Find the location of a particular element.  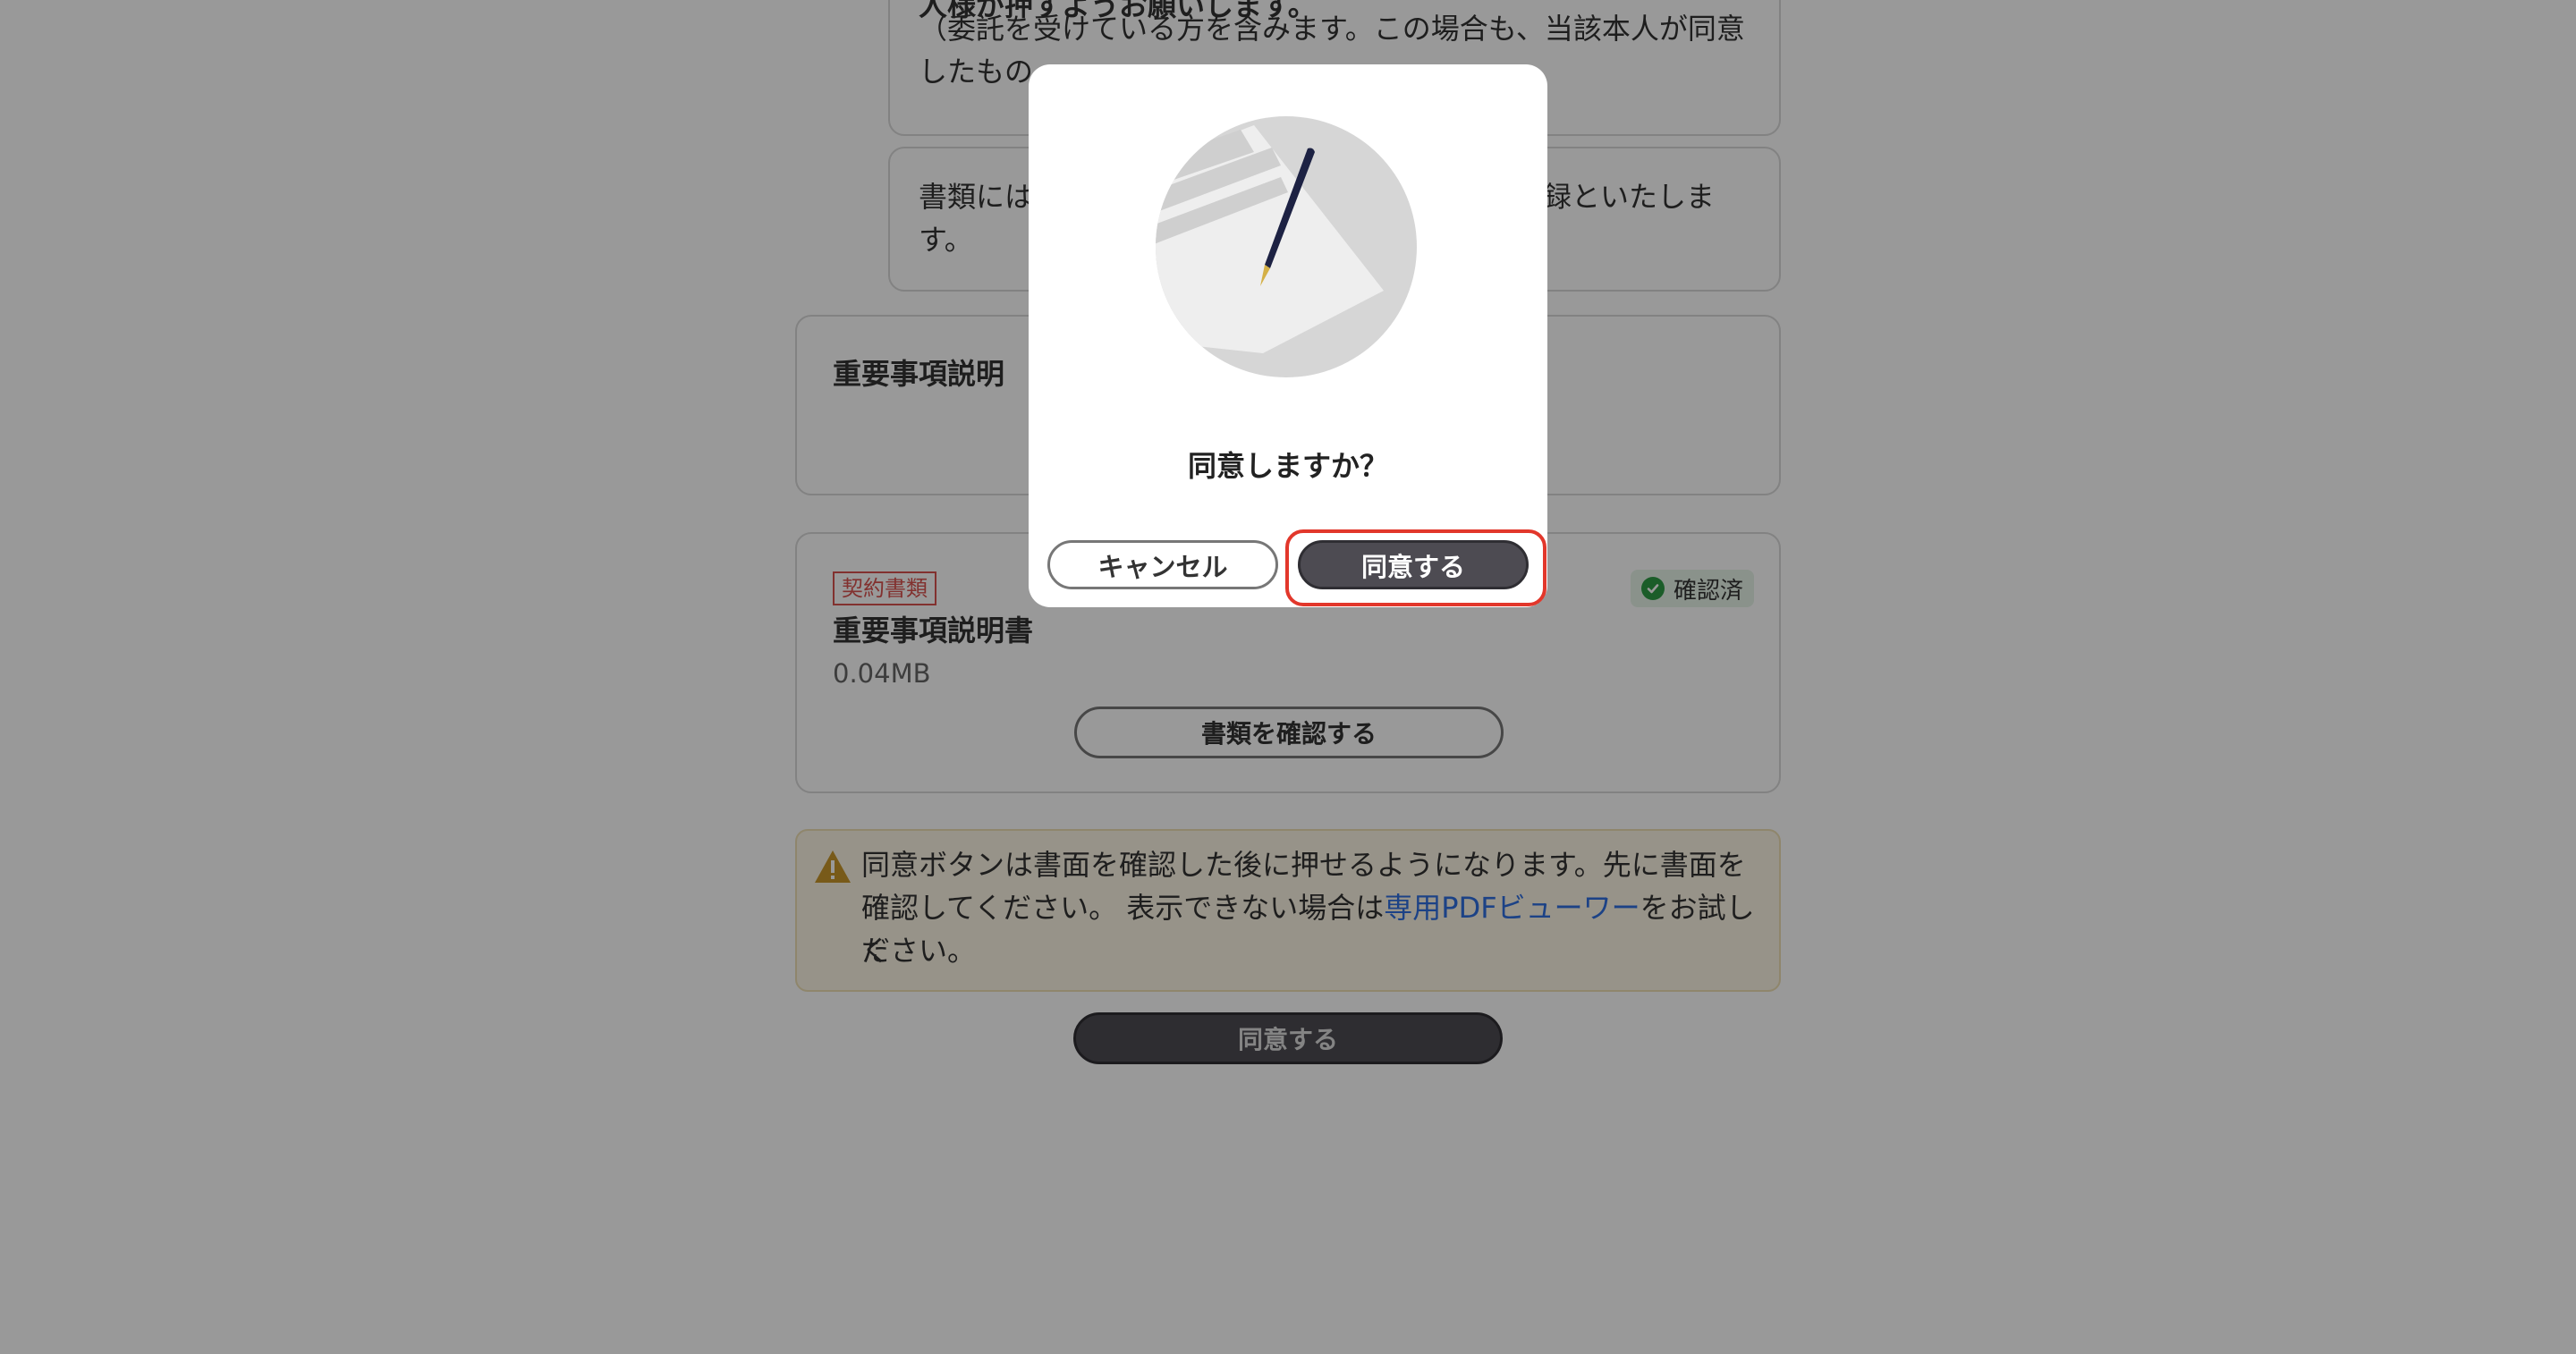

cancel-button: キャンセル is located at coordinates (1162, 564).